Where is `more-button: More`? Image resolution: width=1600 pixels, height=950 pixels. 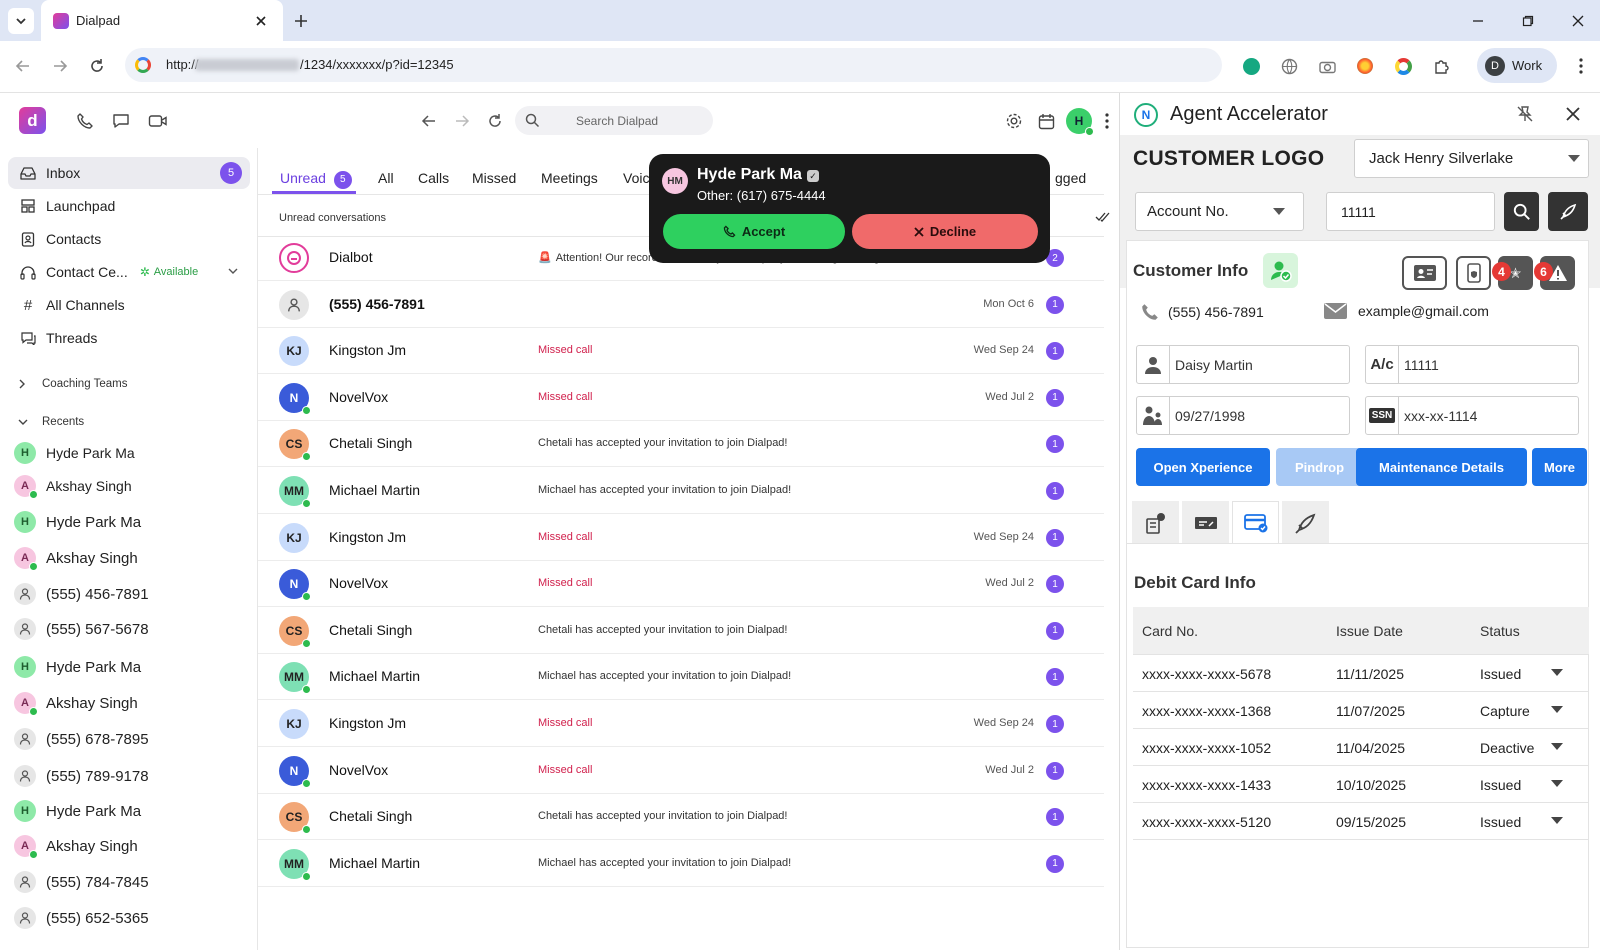
more-button: More is located at coordinates (1559, 467).